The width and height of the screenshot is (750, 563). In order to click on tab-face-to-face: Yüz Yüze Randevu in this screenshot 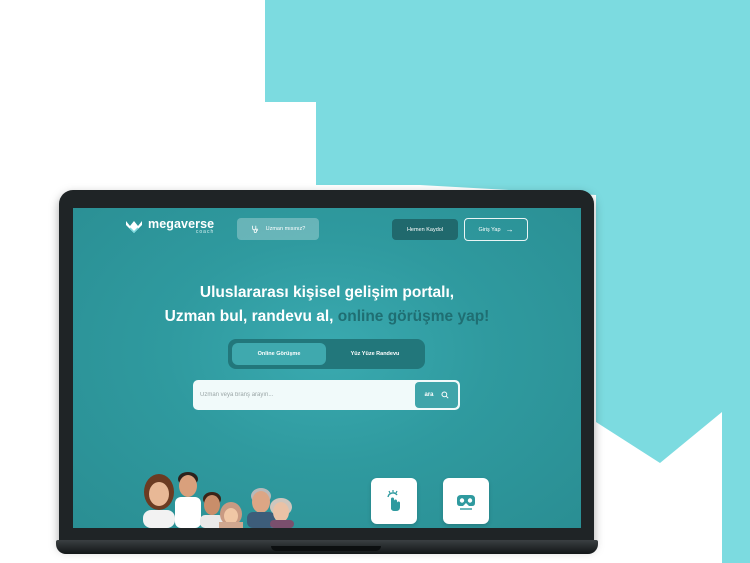, I will do `click(375, 354)`.